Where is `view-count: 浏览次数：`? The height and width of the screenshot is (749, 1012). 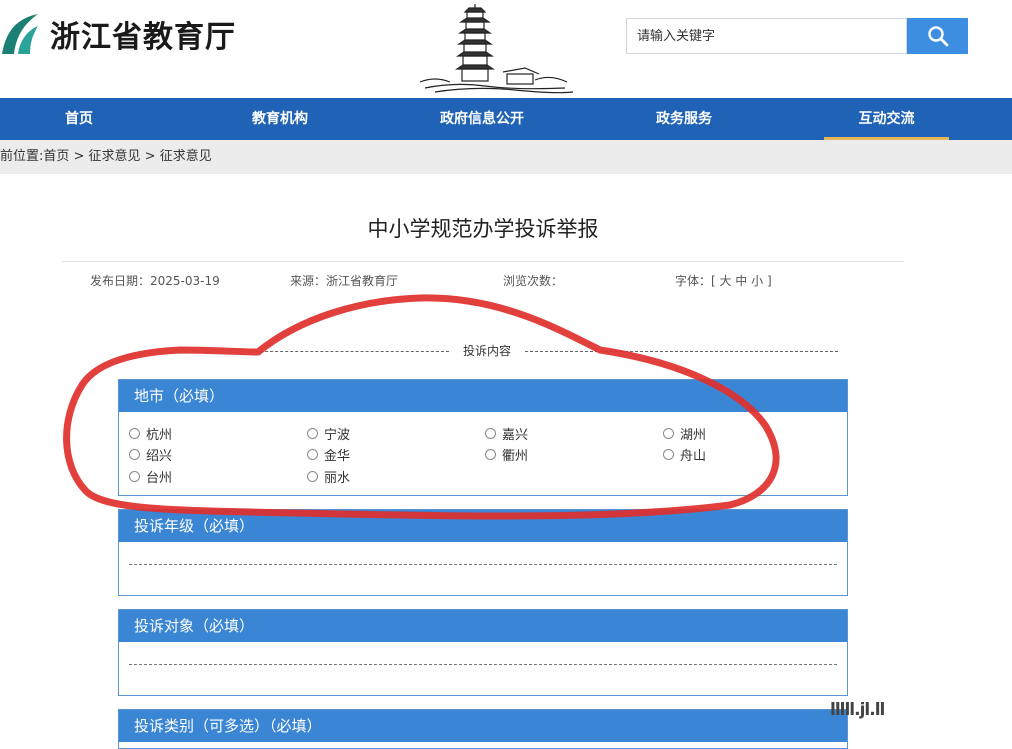
view-count: 浏览次数： is located at coordinates (533, 281).